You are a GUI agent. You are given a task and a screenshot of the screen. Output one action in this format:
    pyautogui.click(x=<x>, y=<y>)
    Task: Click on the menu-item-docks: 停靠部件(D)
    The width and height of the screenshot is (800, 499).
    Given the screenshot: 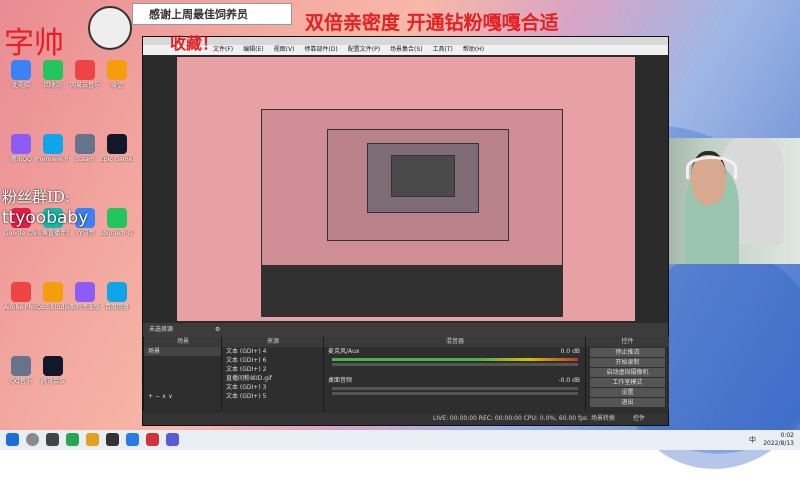 What is the action you would take?
    pyautogui.click(x=320, y=50)
    